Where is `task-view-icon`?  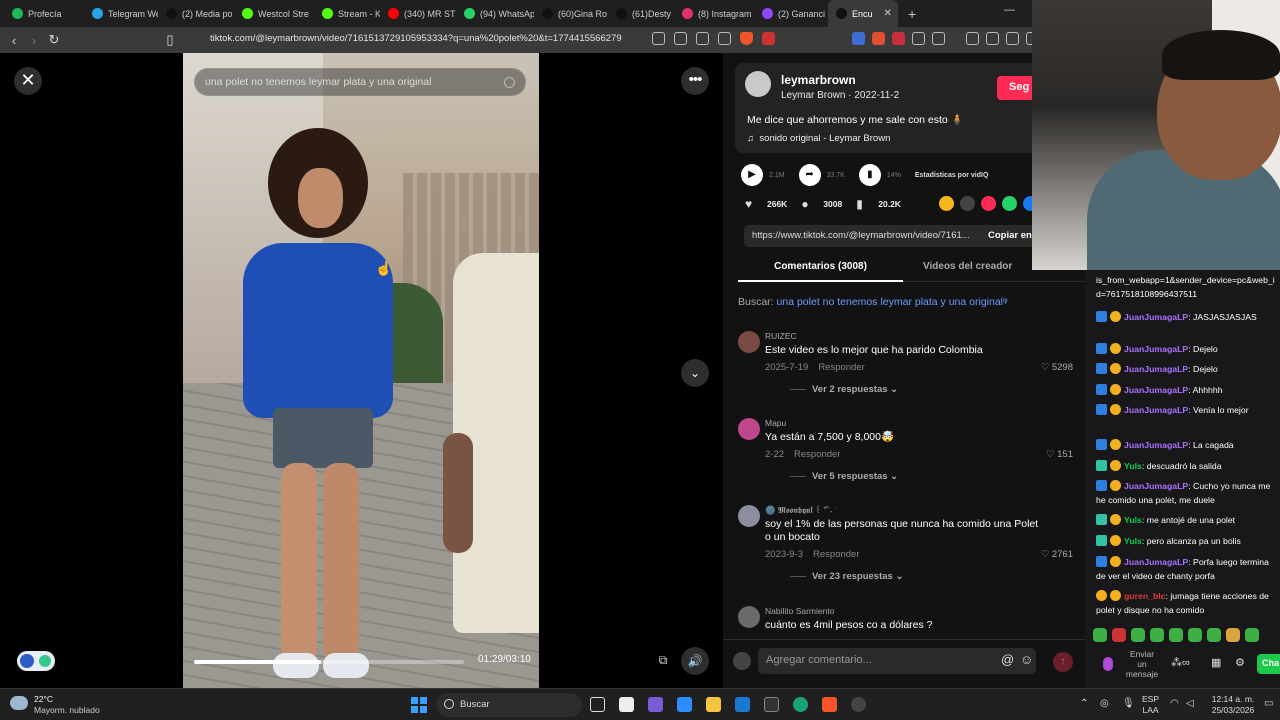 task-view-icon is located at coordinates (597, 704).